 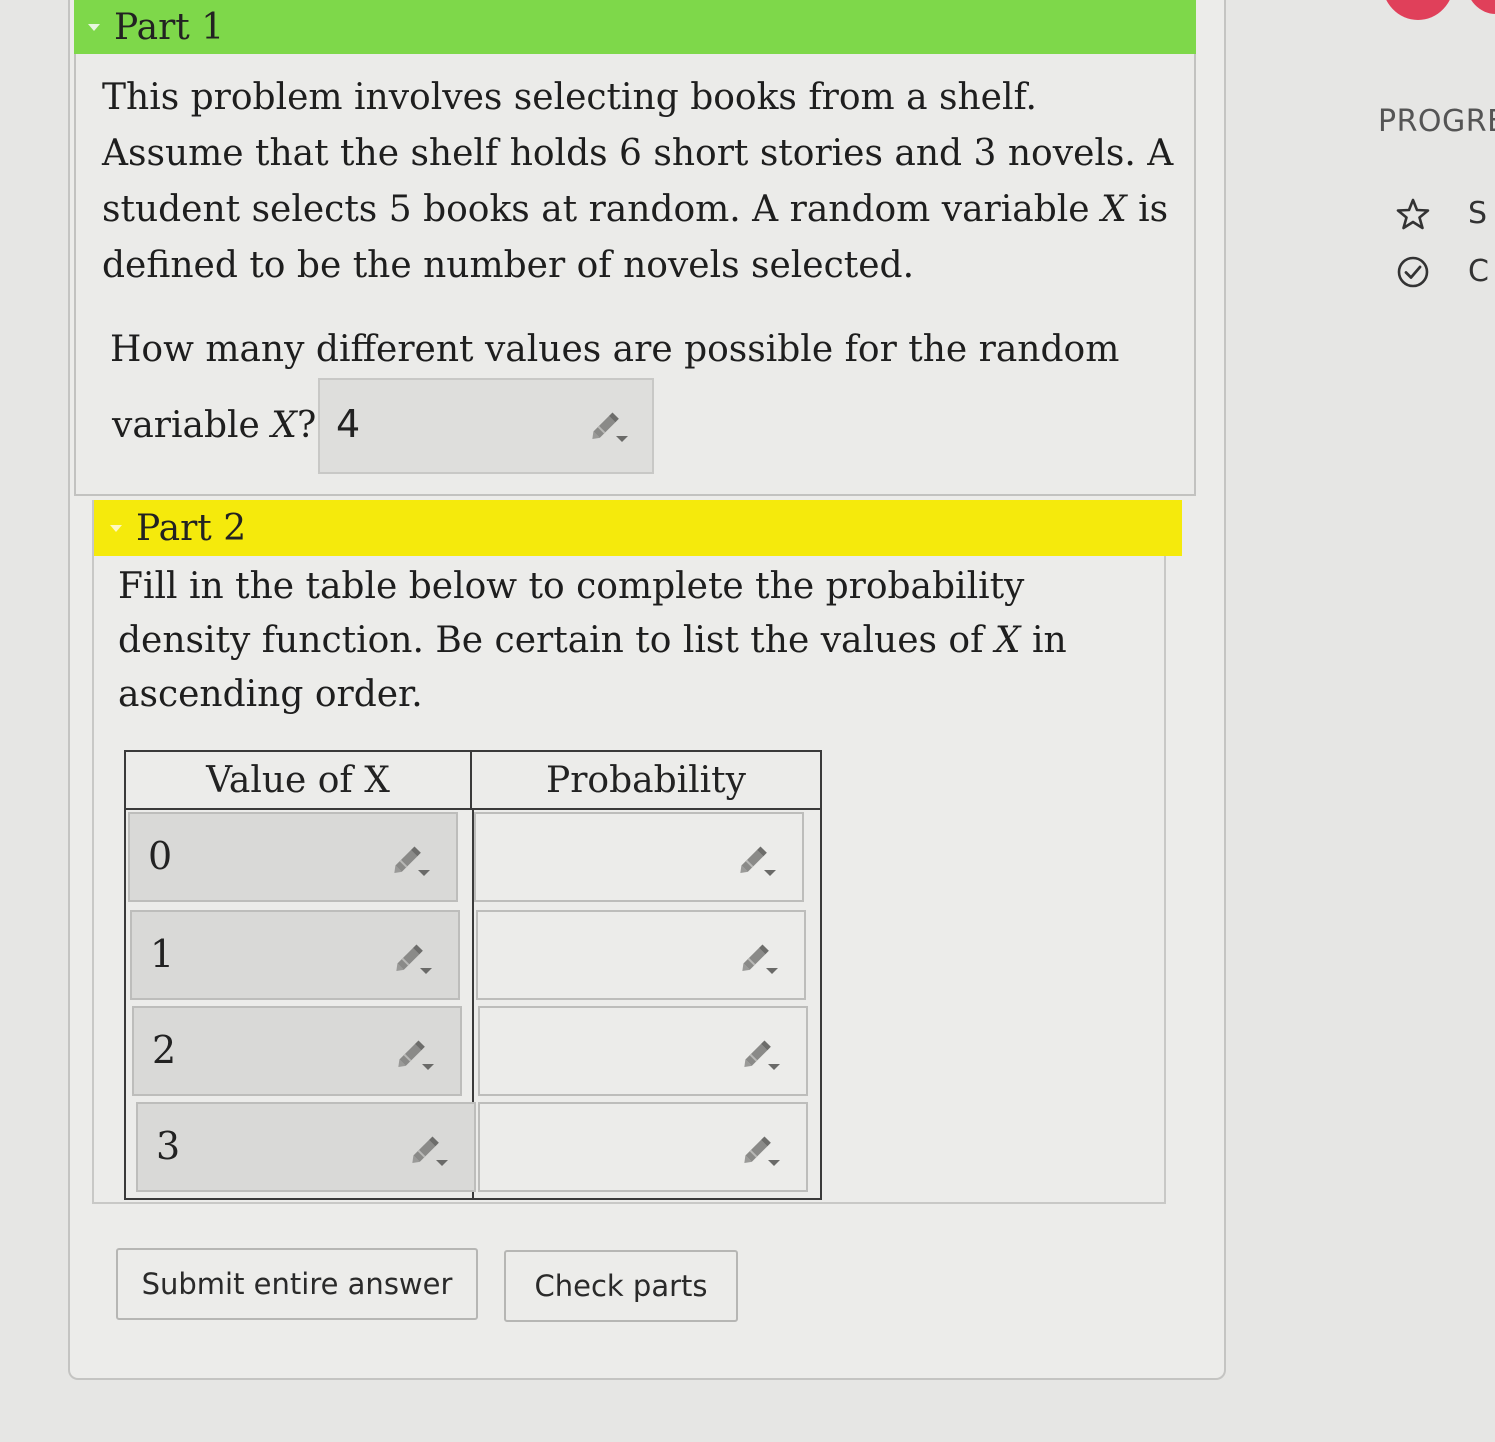 What do you see at coordinates (297, 1051) in the screenshot?
I see `x-value-input-row-2: 2` at bounding box center [297, 1051].